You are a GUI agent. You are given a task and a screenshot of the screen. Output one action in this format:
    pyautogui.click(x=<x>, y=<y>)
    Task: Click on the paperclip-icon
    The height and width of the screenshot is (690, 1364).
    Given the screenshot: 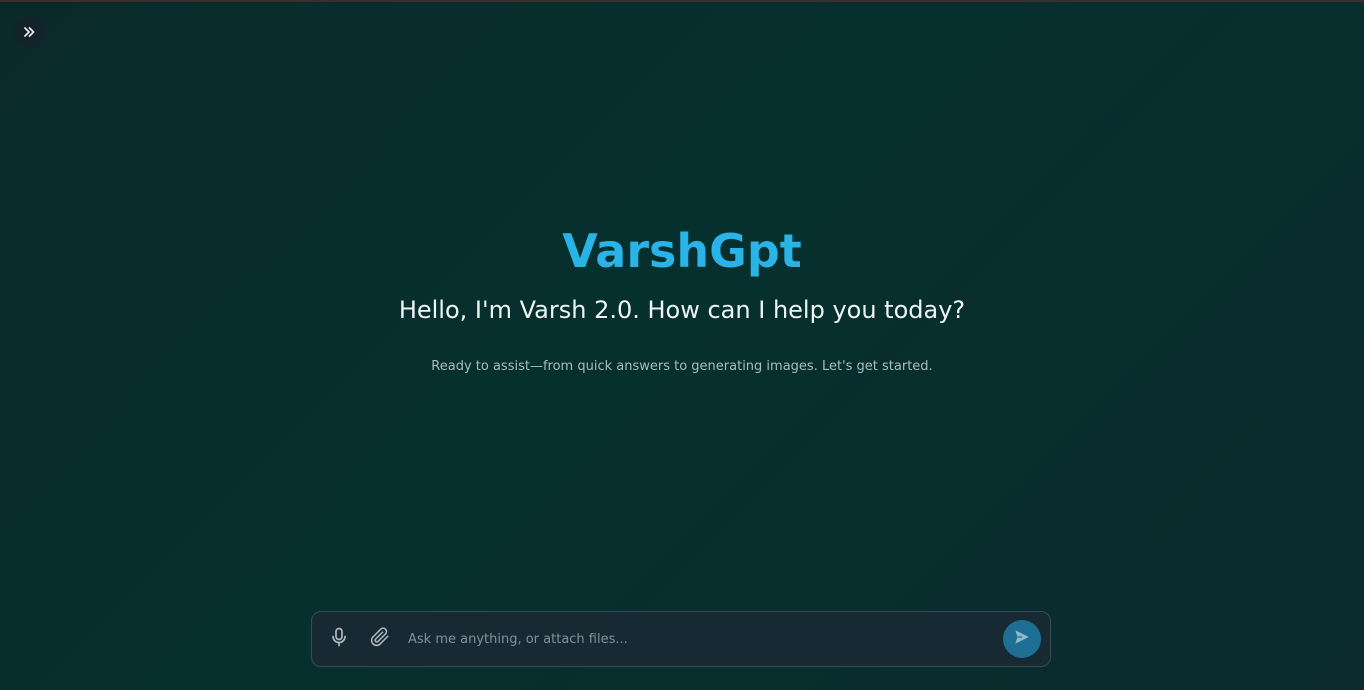 What is the action you would take?
    pyautogui.click(x=380, y=639)
    